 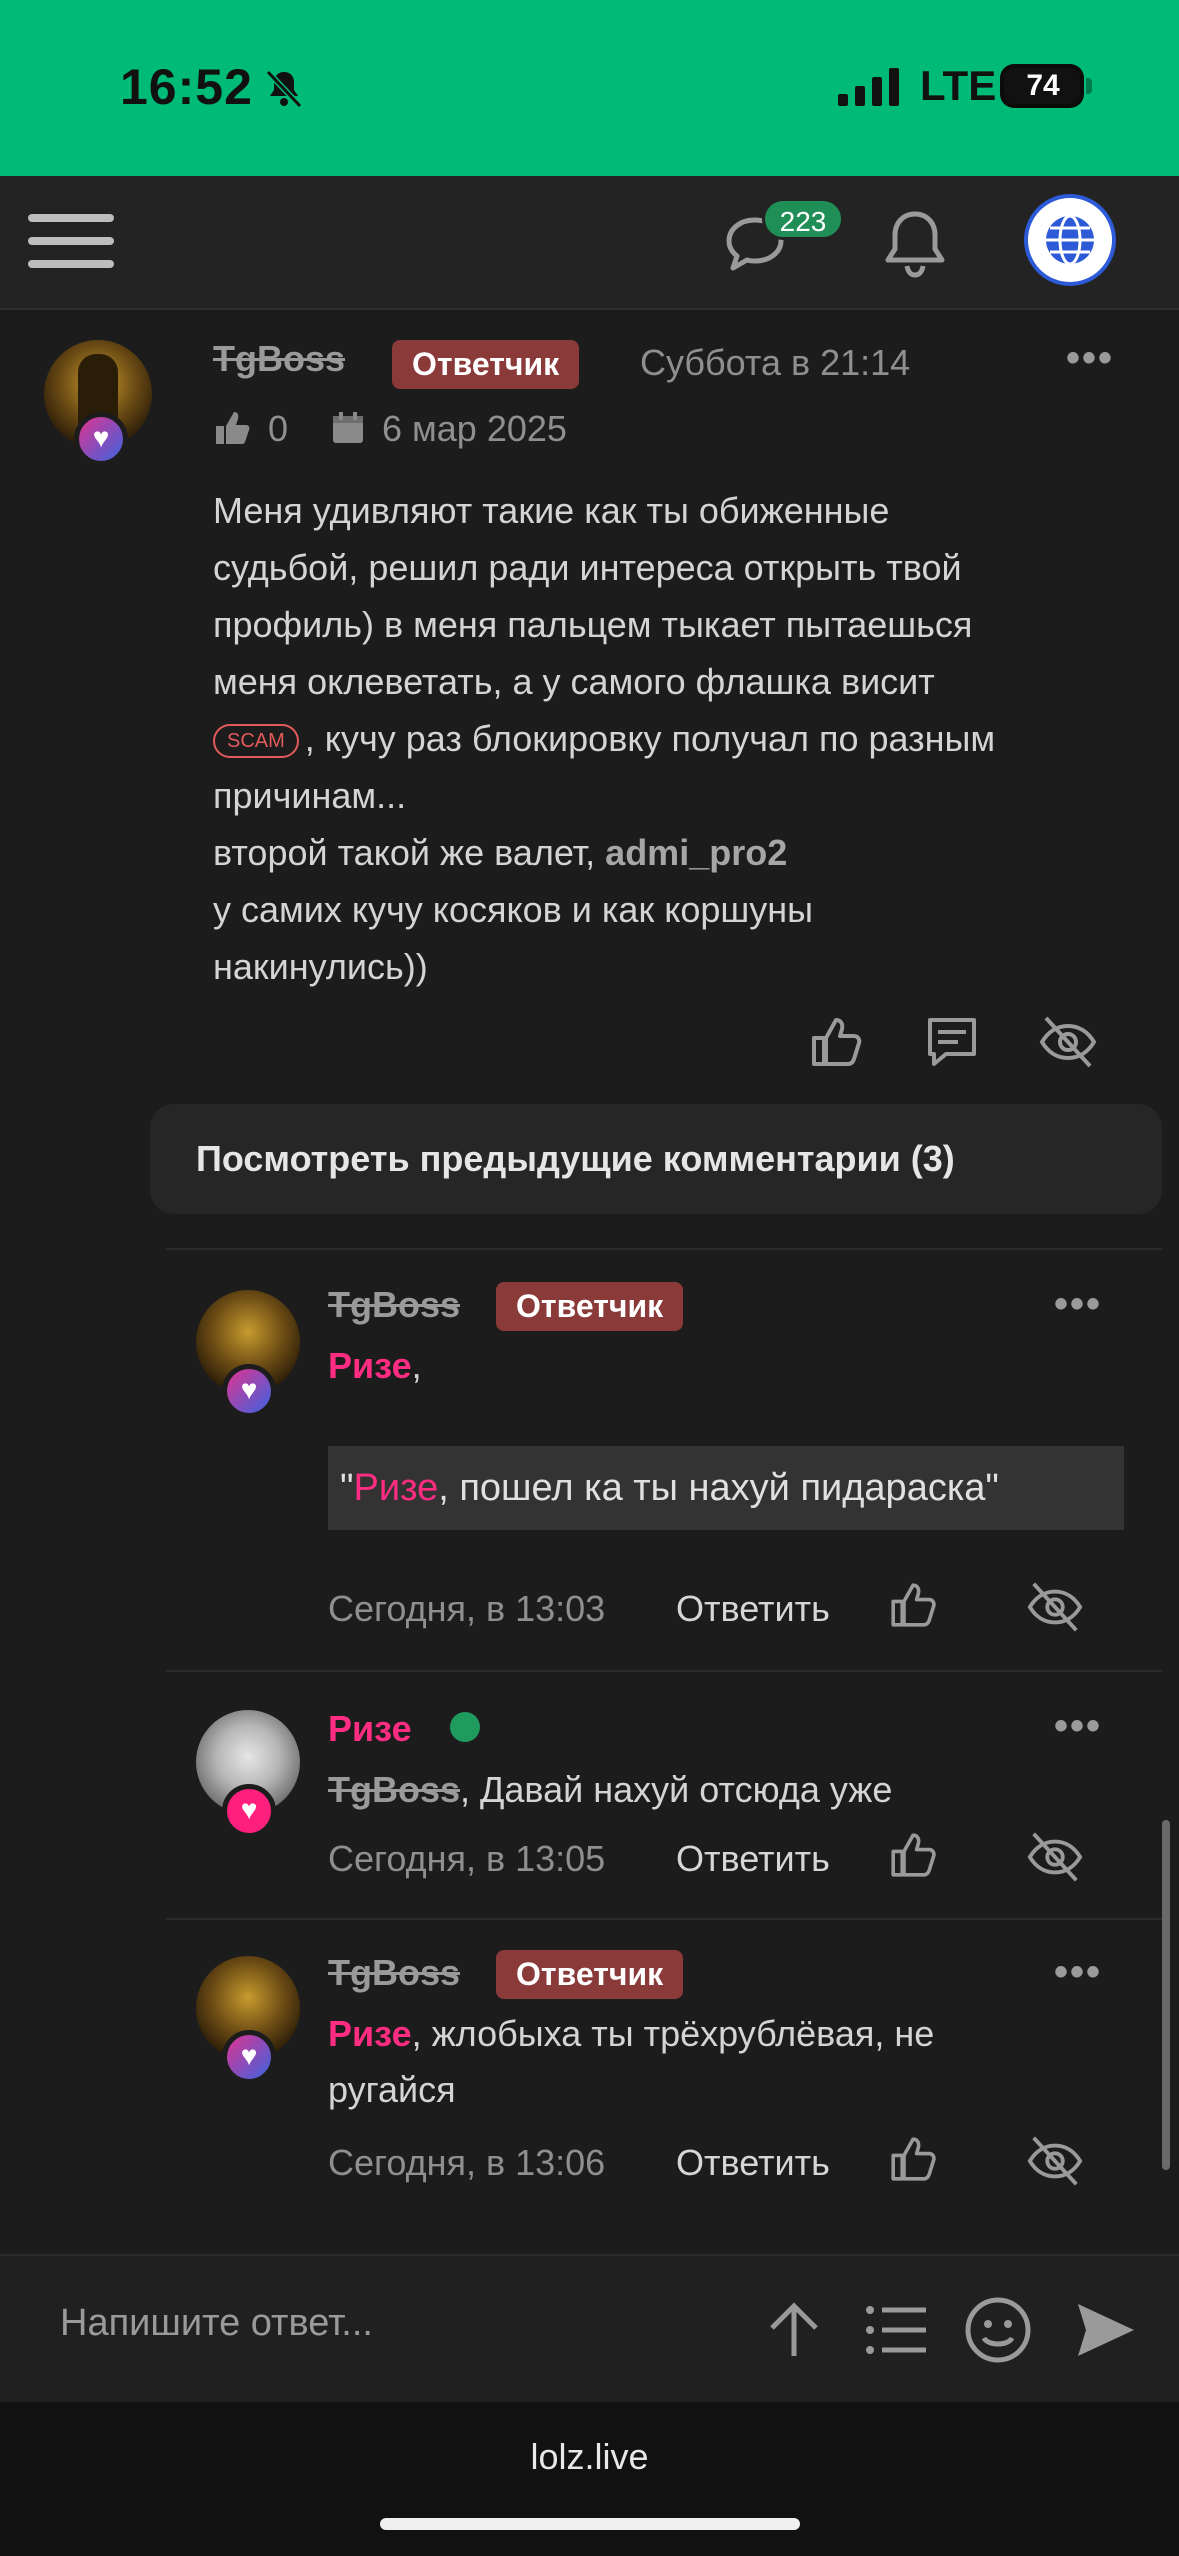 I want to click on send-icon, so click(x=1105, y=2330).